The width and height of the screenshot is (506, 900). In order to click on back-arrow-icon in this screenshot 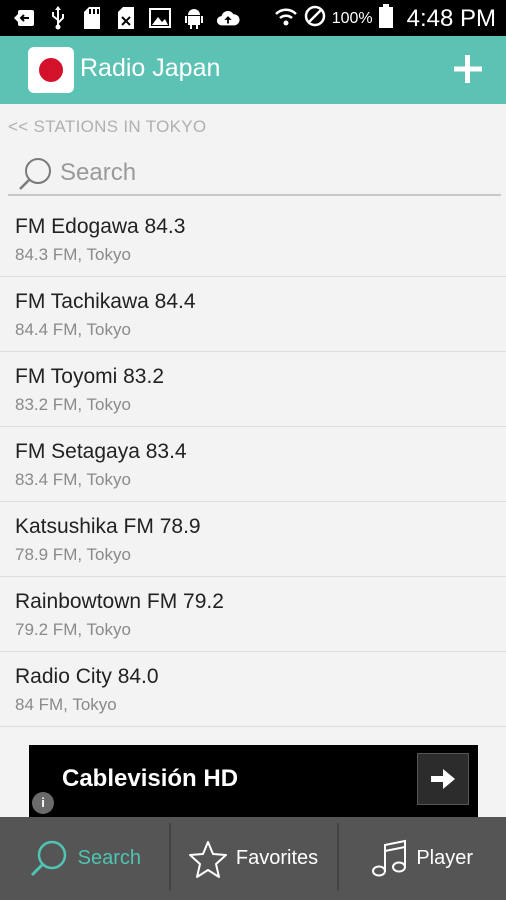, I will do `click(24, 18)`.